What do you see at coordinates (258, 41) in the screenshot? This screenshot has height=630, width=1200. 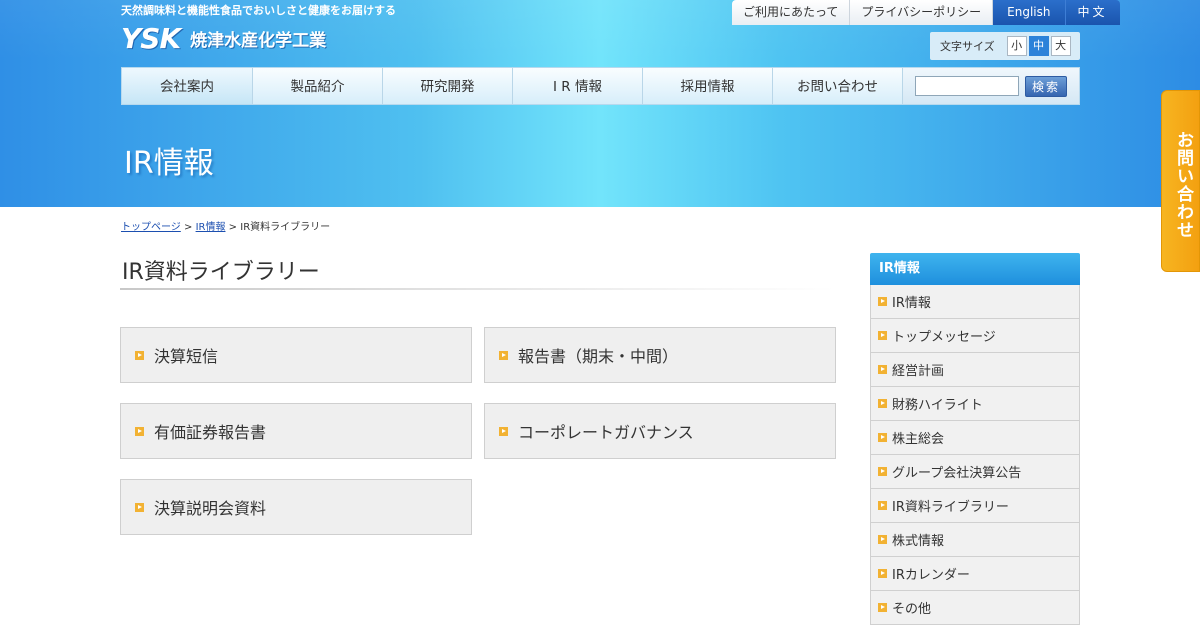 I see `logo-company-name: 焼津水産化学工業` at bounding box center [258, 41].